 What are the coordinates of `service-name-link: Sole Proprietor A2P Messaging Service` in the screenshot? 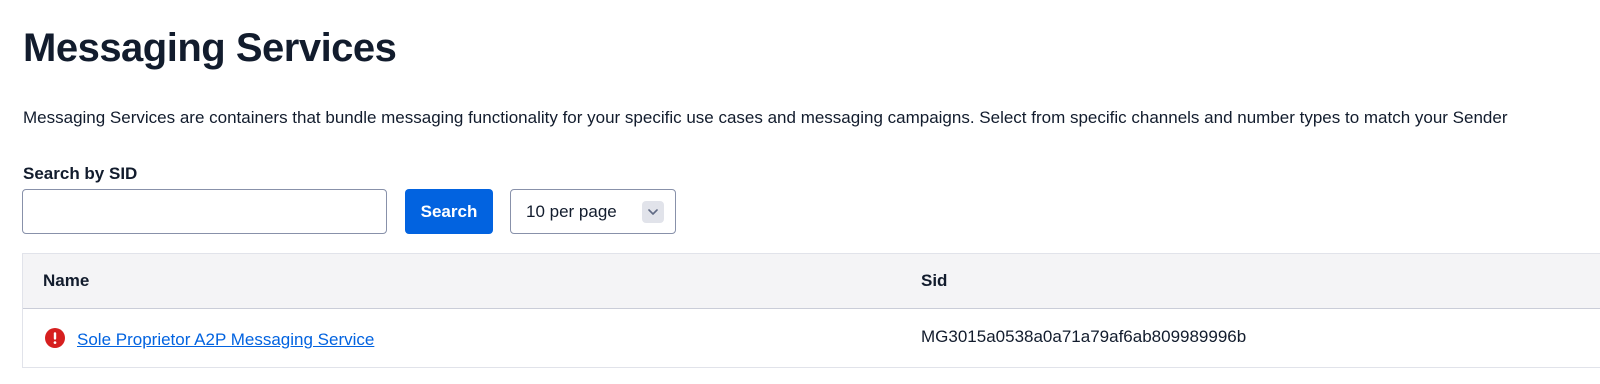 It's located at (225, 340).